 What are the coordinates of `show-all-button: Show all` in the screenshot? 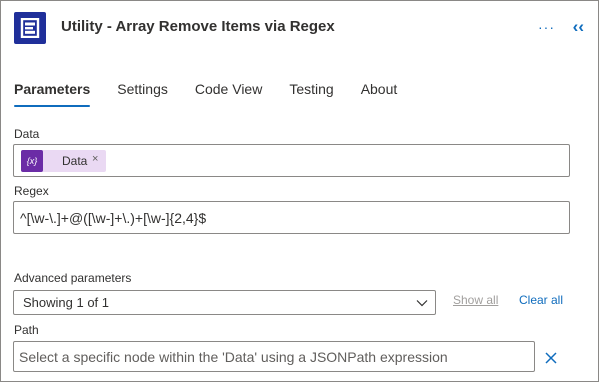 It's located at (475, 300).